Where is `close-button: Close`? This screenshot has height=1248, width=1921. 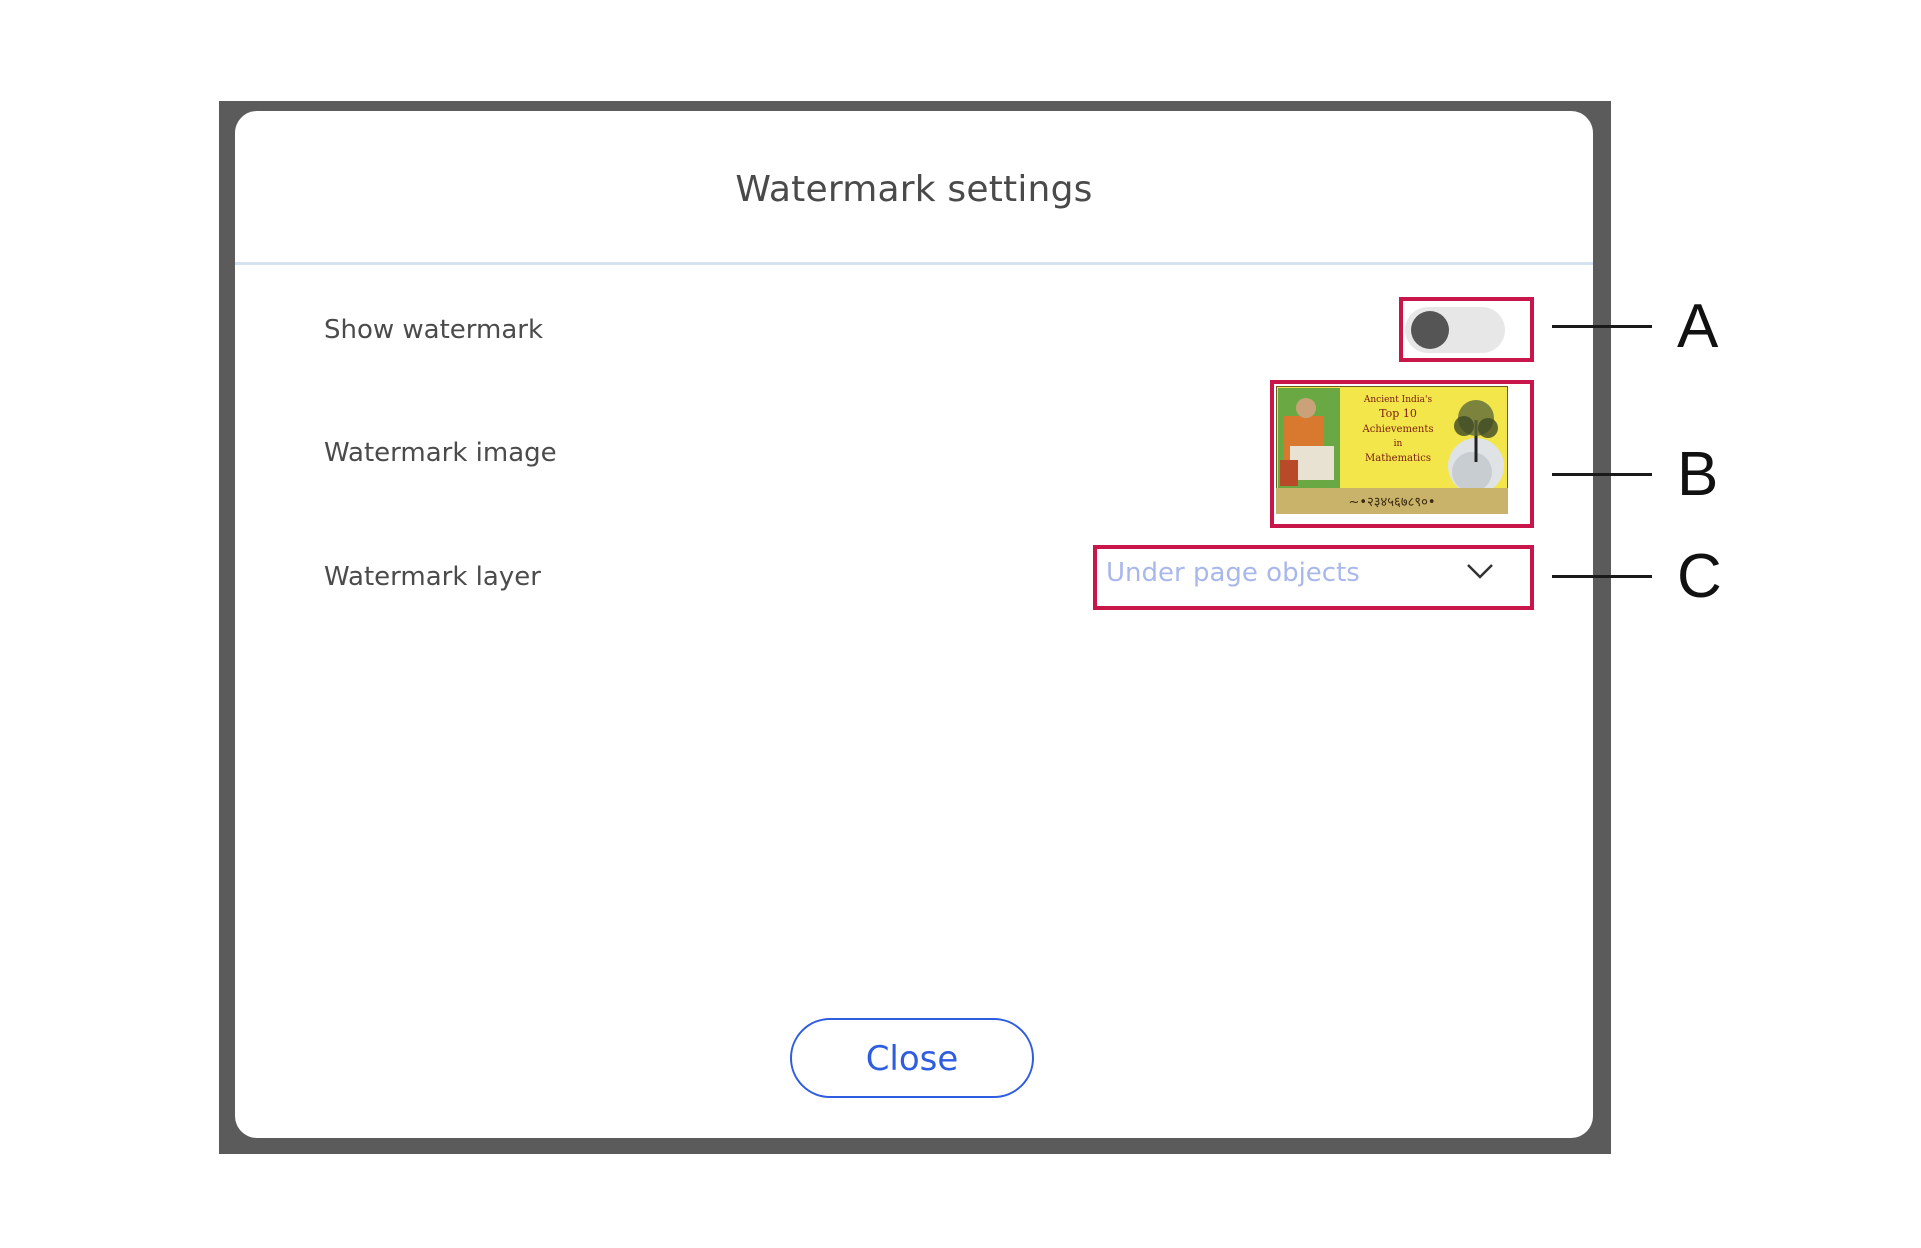 close-button: Close is located at coordinates (912, 1058).